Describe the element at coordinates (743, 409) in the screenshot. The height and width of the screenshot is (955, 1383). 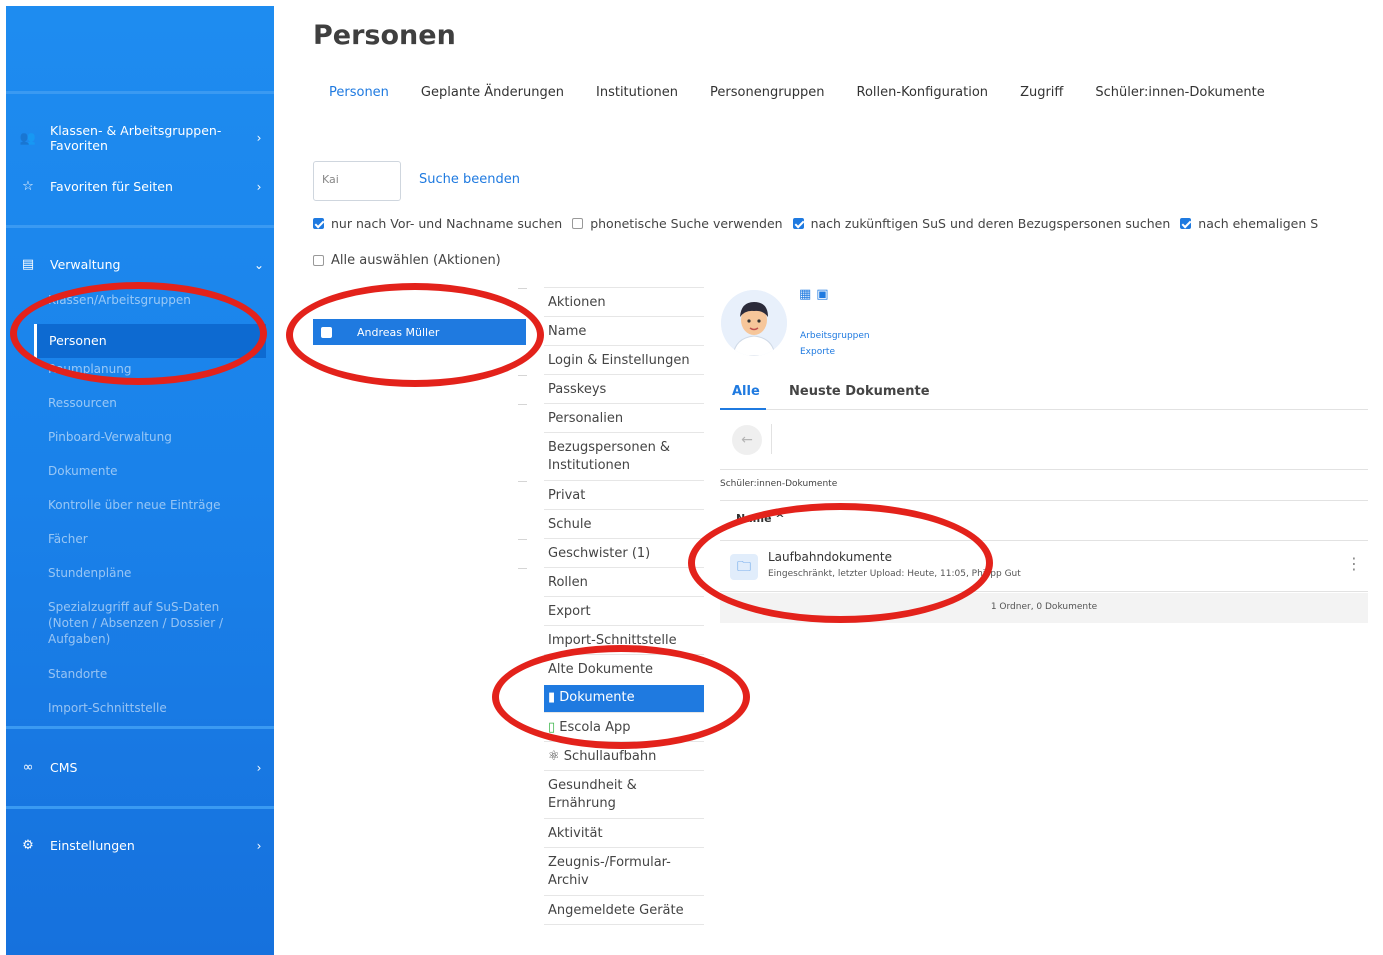
I see `active-tab-indicator` at that location.